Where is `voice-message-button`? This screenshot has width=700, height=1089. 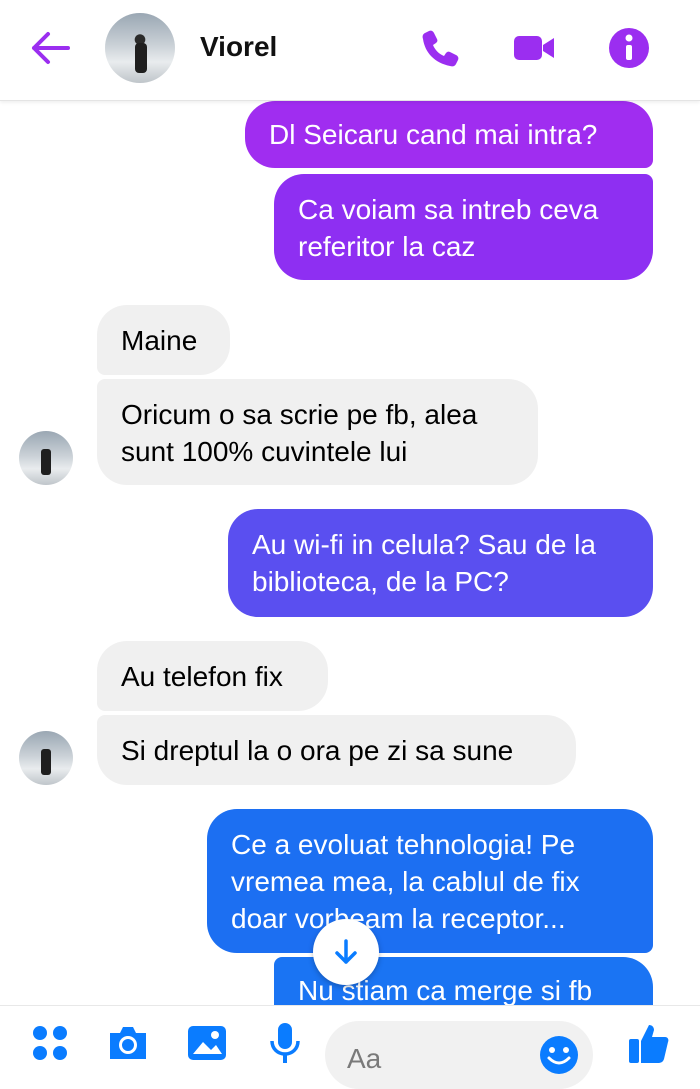 voice-message-button is located at coordinates (285, 1043).